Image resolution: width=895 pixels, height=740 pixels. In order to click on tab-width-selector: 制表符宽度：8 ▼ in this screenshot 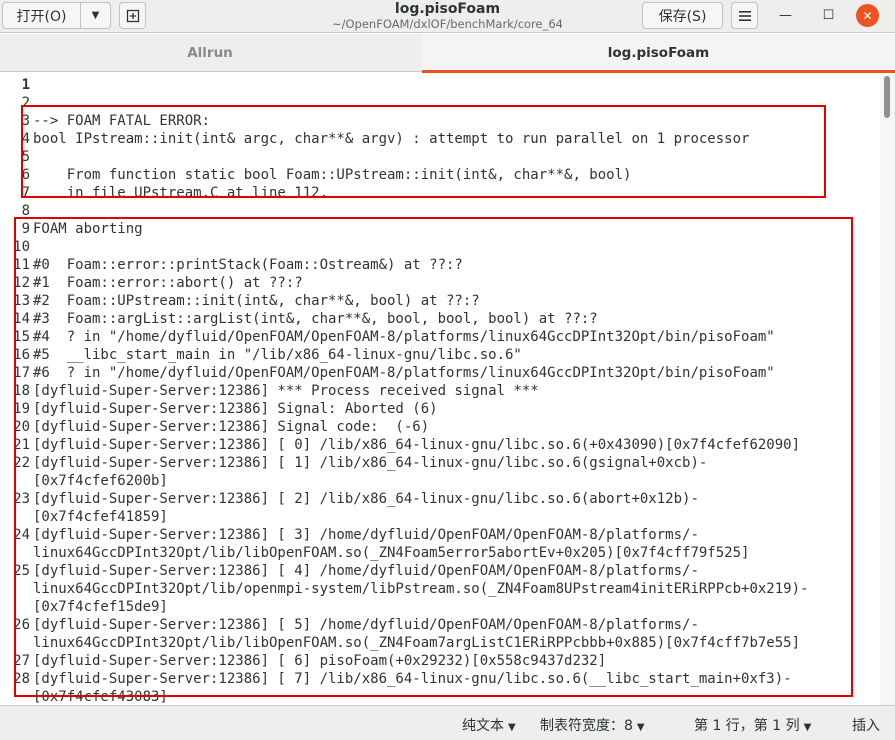, I will do `click(592, 725)`.